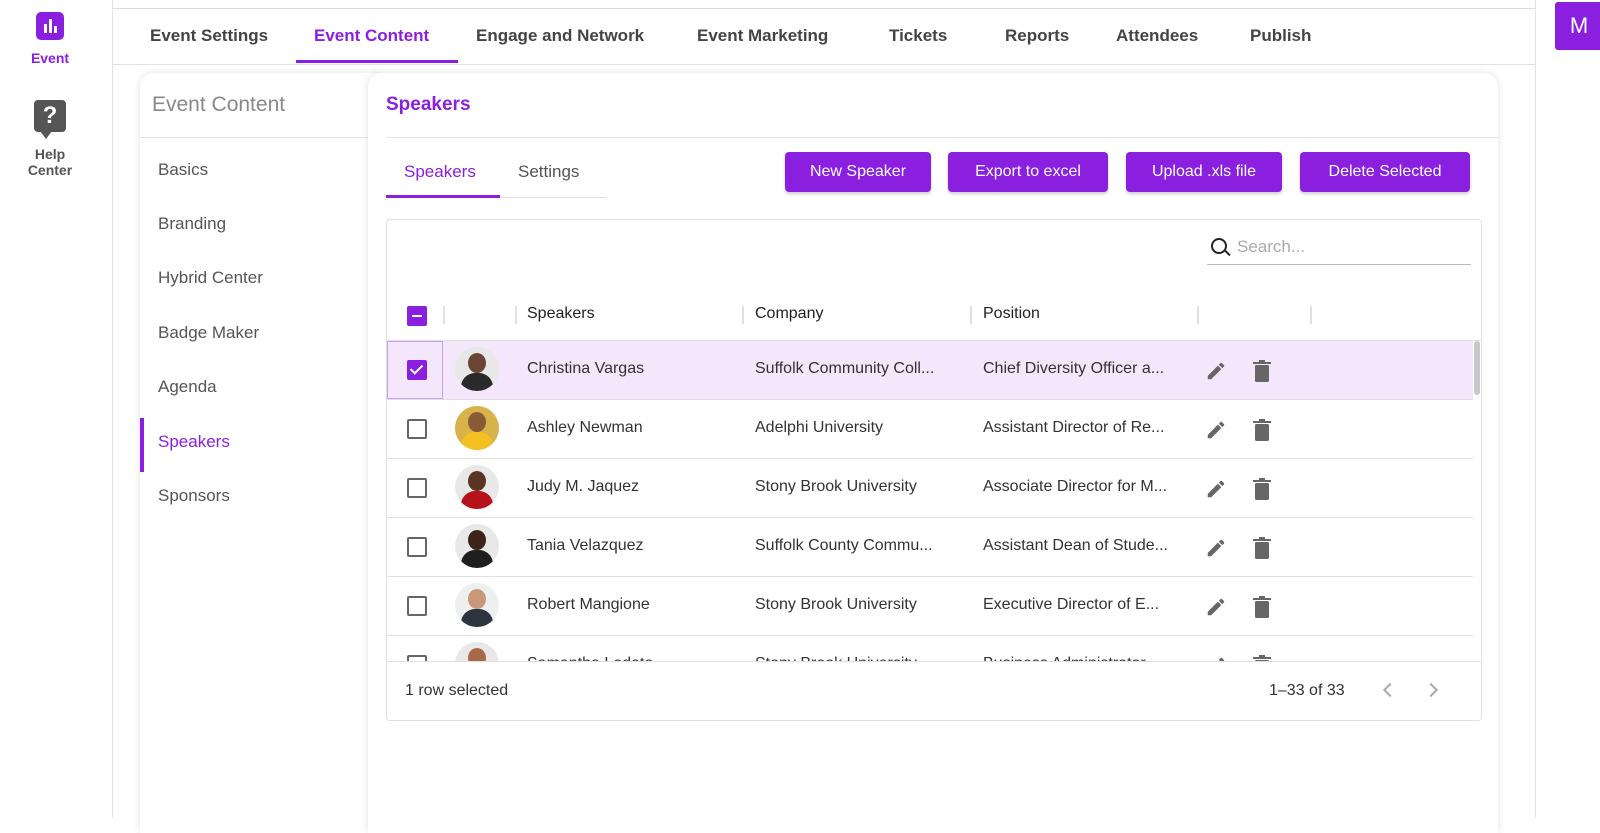 The height and width of the screenshot is (833, 1600). I want to click on column-header-company: Company, so click(789, 314).